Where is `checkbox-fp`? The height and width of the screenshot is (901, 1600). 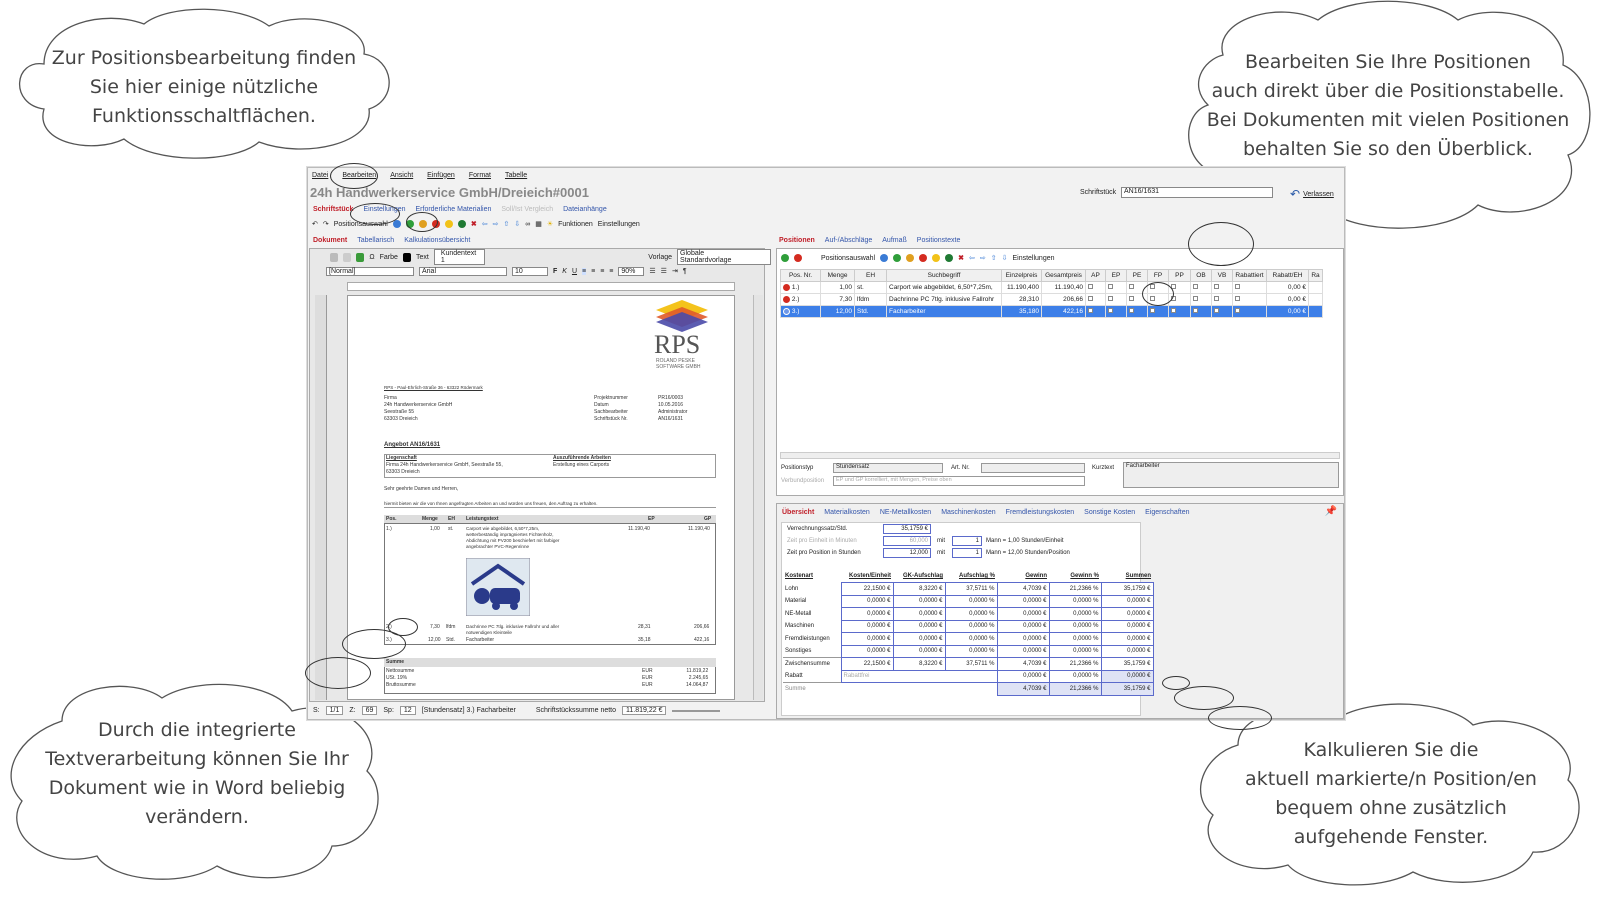
checkbox-fp is located at coordinates (1152, 310).